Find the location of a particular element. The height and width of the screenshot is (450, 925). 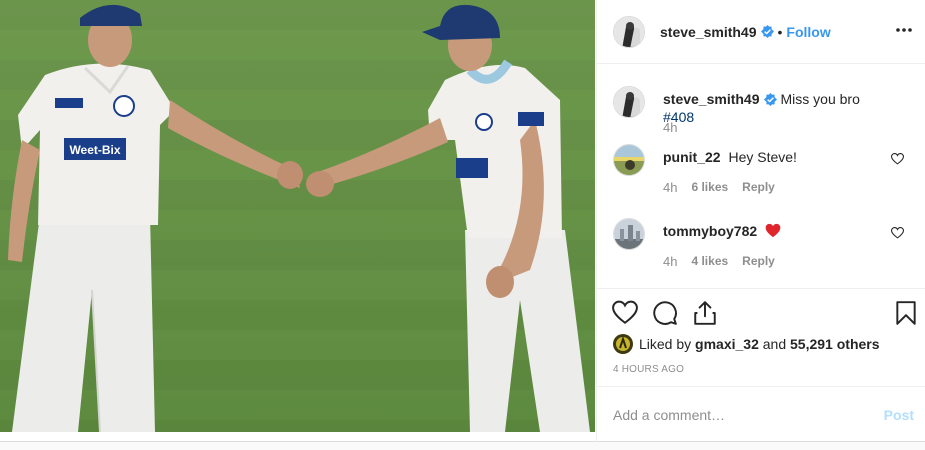

author-avatar-image is located at coordinates (629, 31).